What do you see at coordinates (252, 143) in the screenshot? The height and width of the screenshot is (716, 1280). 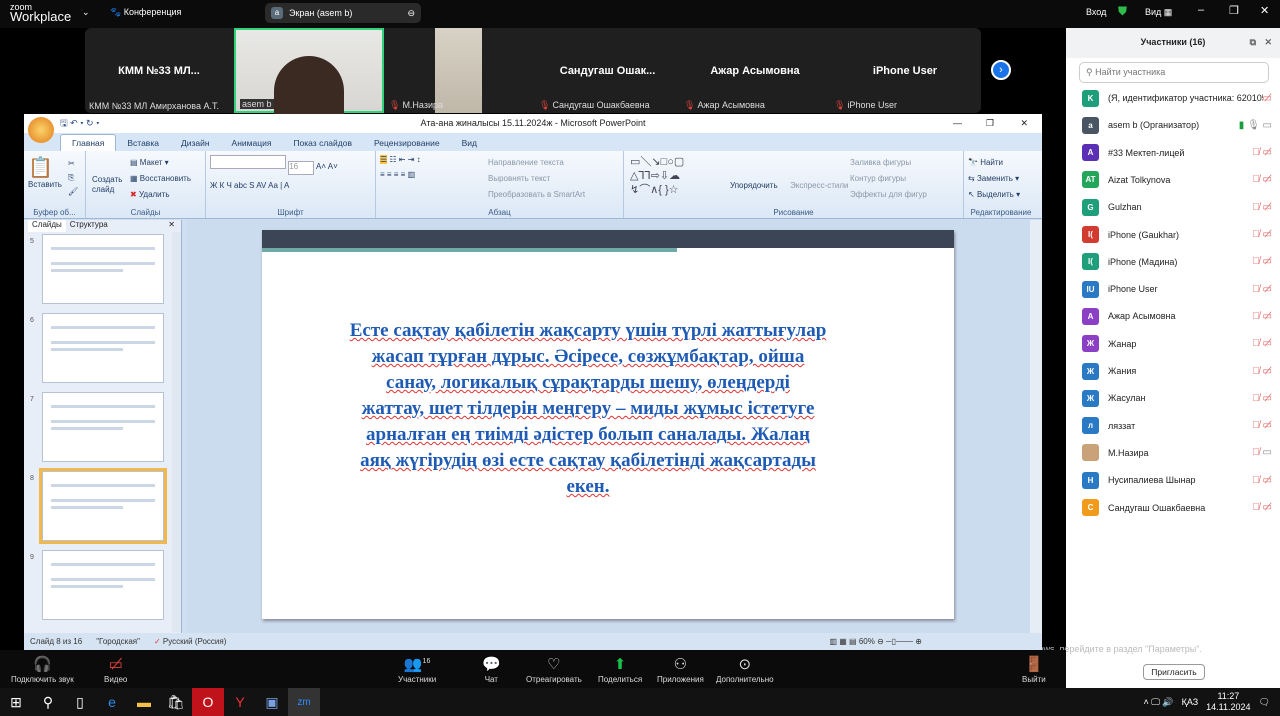 I see `tab-3: Анимация` at bounding box center [252, 143].